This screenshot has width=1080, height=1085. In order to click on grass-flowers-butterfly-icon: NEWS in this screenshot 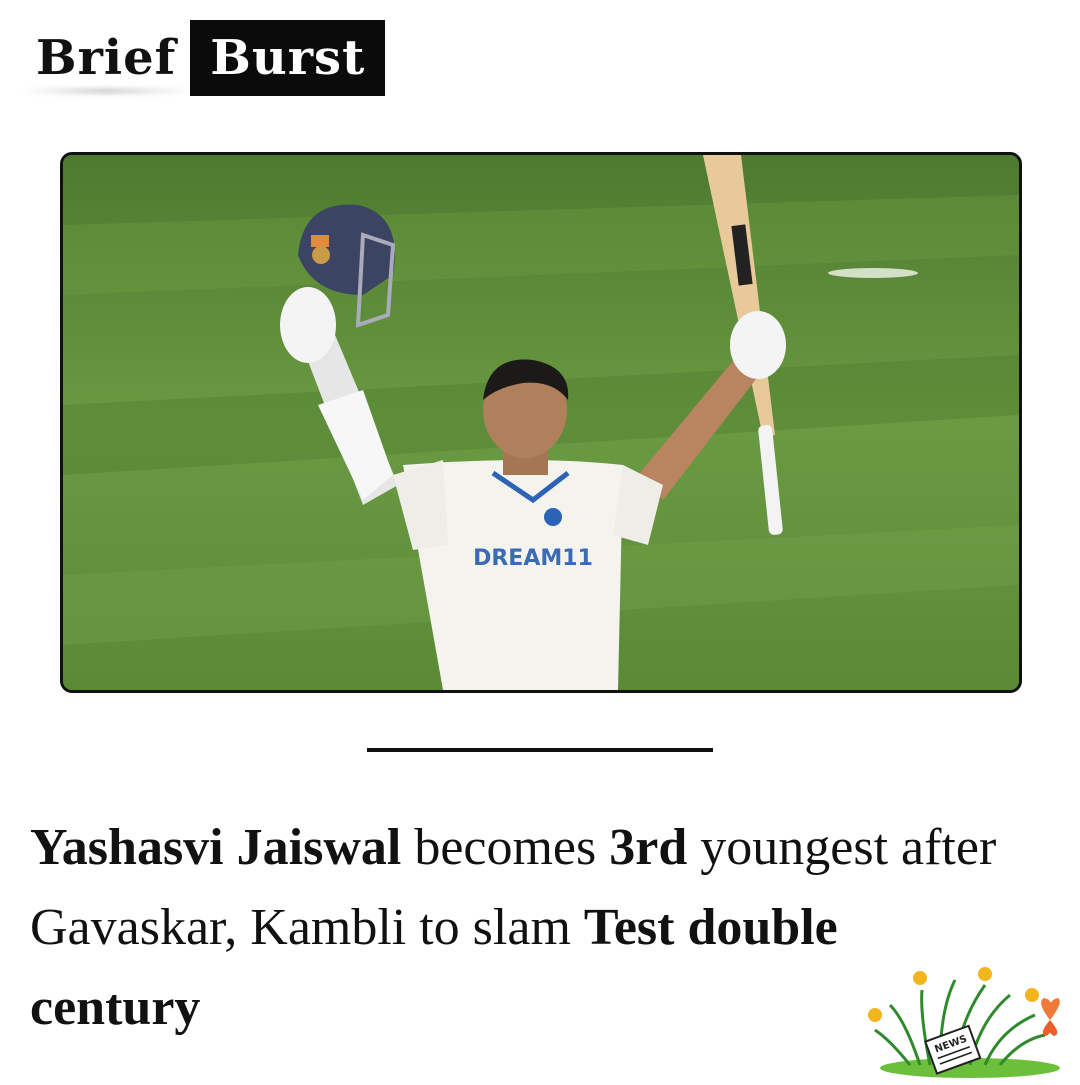, I will do `click(970, 1020)`.